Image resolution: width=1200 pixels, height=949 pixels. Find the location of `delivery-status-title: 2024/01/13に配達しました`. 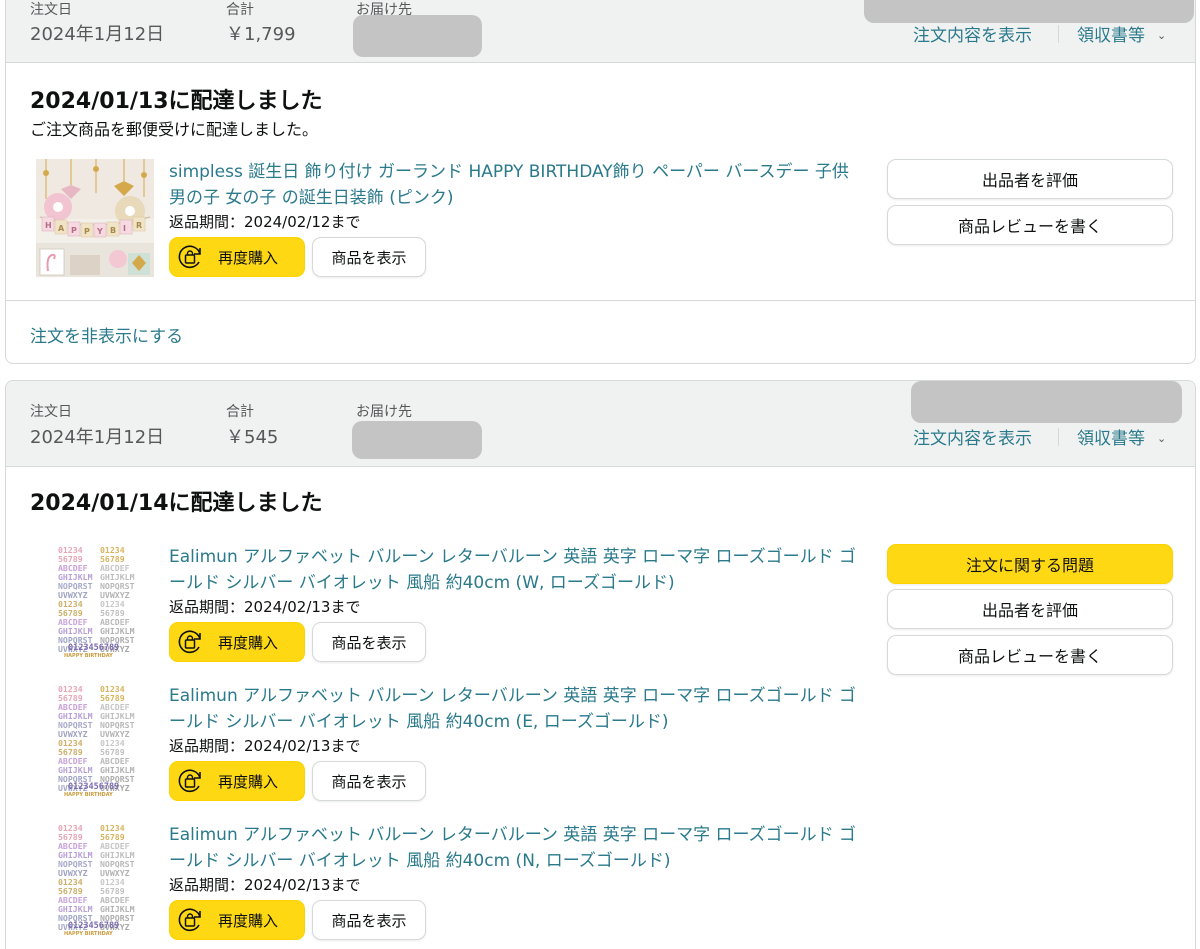

delivery-status-title: 2024/01/13に配達しました is located at coordinates (176, 101).